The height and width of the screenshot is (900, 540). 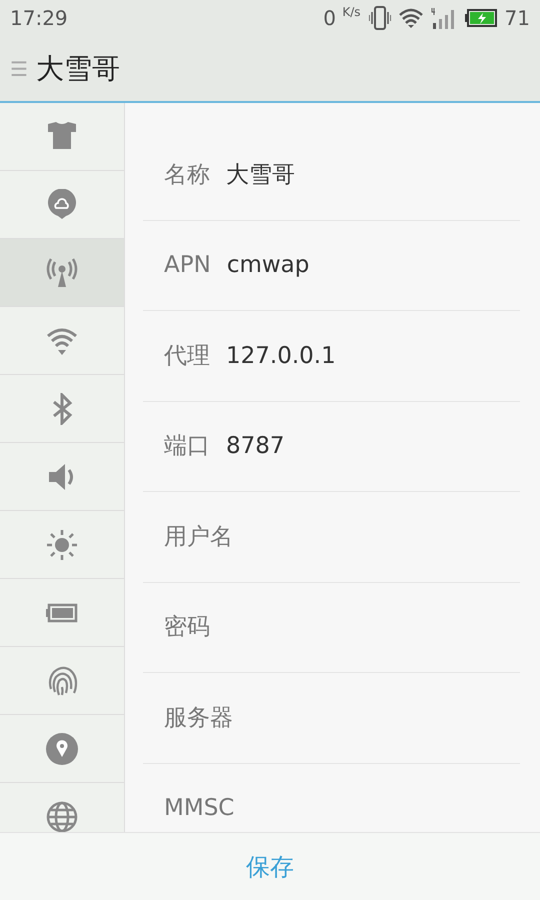 I want to click on battery-percent: 71, so click(x=517, y=18).